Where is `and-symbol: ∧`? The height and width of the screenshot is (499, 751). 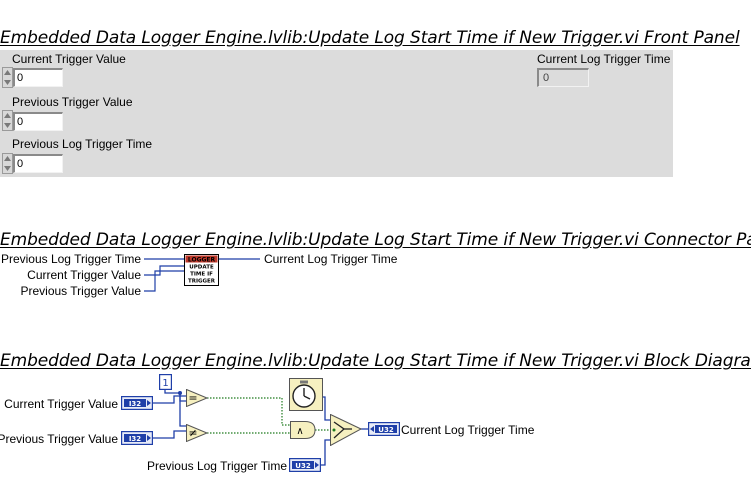 and-symbol: ∧ is located at coordinates (299, 431).